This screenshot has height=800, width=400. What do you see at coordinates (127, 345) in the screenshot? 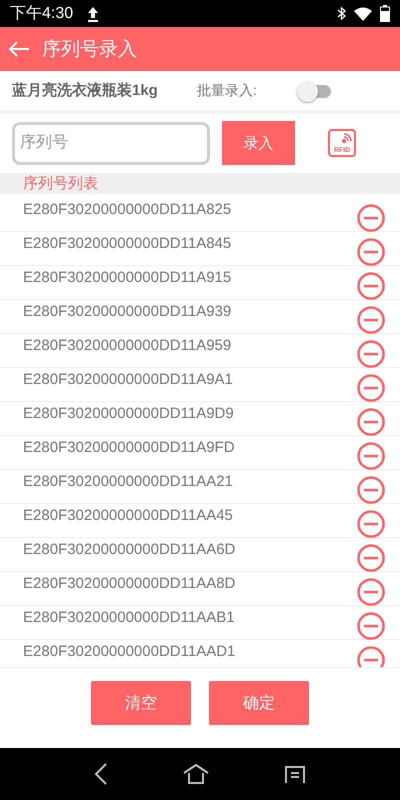
I see `serial-number: E280F30200000000DD11A959` at bounding box center [127, 345].